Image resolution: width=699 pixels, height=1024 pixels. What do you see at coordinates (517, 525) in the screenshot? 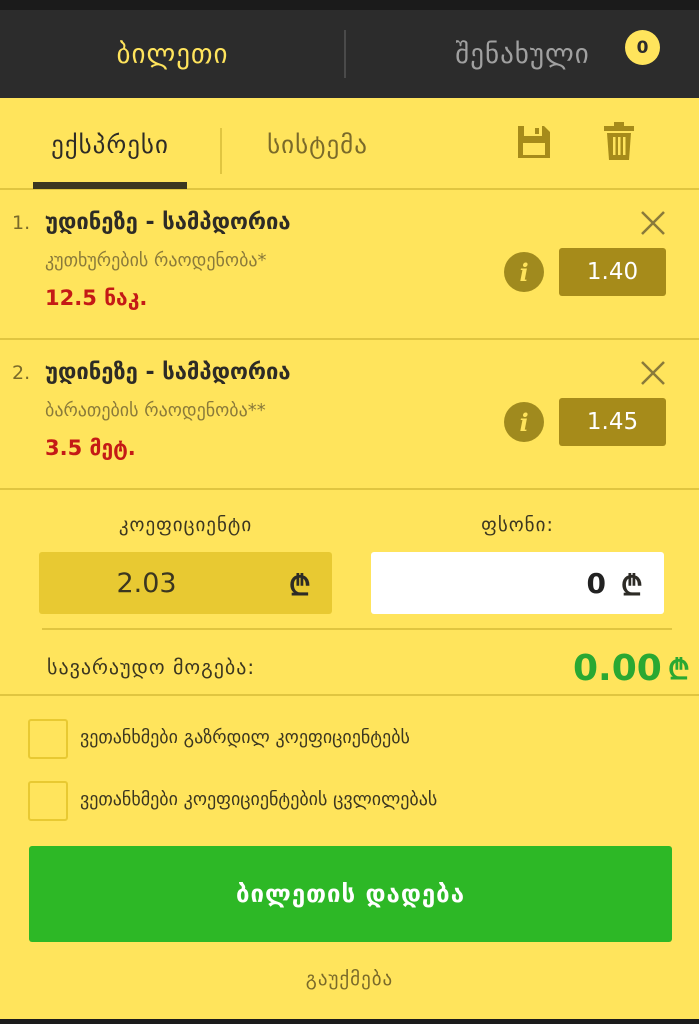
I see `stake-label: ფსონი:` at bounding box center [517, 525].